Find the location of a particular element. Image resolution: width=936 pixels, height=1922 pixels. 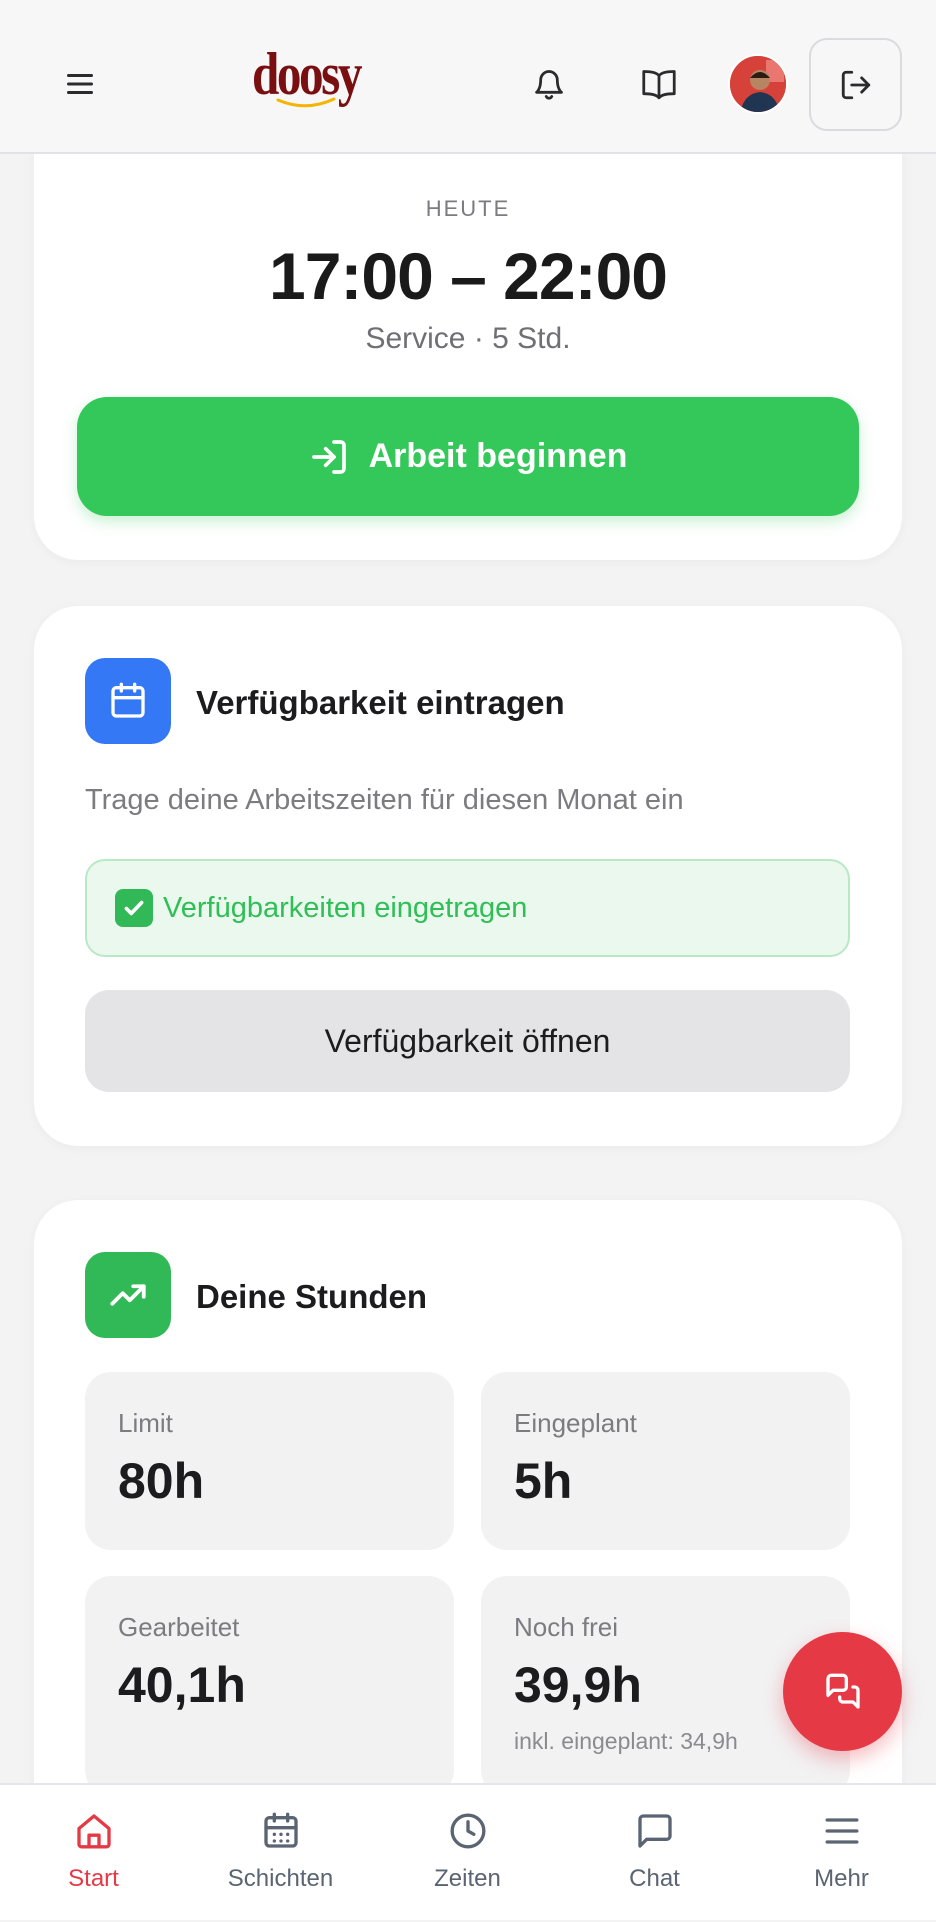

hours-title: Deine Stunden is located at coordinates (312, 1296).